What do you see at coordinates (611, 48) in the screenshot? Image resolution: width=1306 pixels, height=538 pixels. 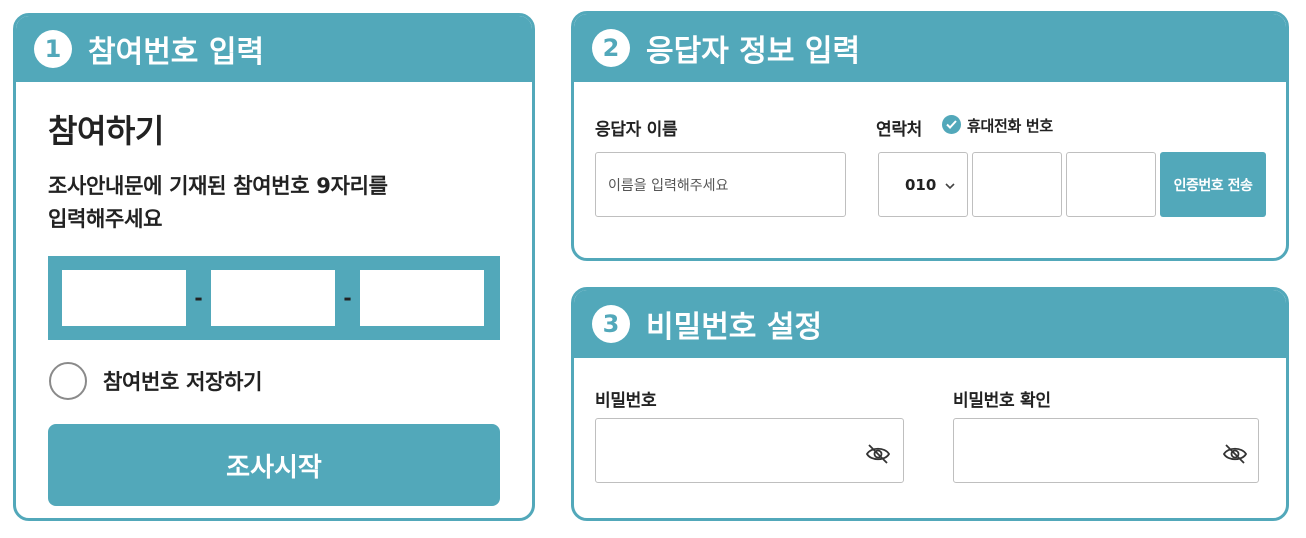 I see `step-number-2: 2` at bounding box center [611, 48].